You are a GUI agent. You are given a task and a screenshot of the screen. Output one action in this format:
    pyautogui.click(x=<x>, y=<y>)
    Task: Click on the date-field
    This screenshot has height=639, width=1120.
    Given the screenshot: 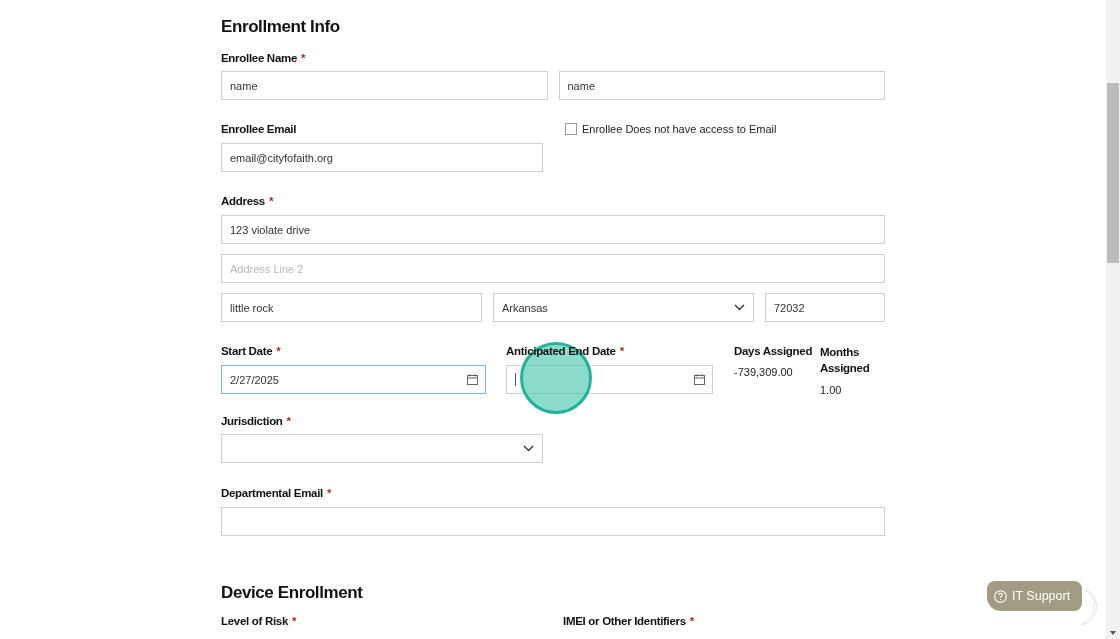 What is the action you would take?
    pyautogui.click(x=609, y=379)
    